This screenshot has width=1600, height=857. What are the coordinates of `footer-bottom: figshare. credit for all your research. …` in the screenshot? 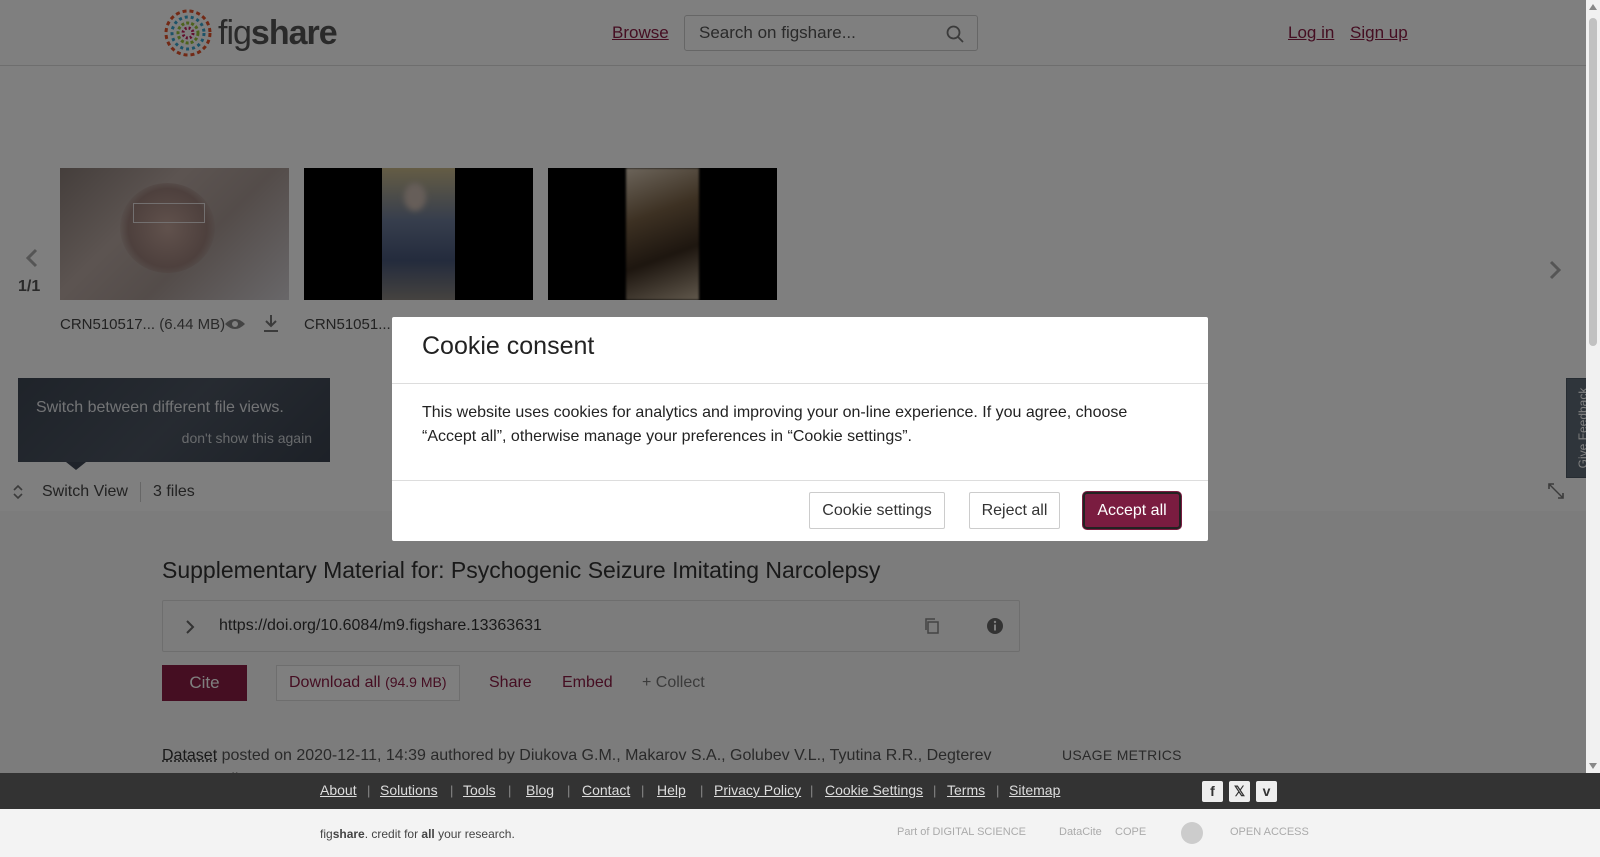 It's located at (800, 833).